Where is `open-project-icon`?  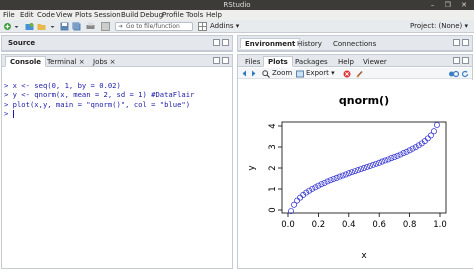 open-project-icon is located at coordinates (29, 26).